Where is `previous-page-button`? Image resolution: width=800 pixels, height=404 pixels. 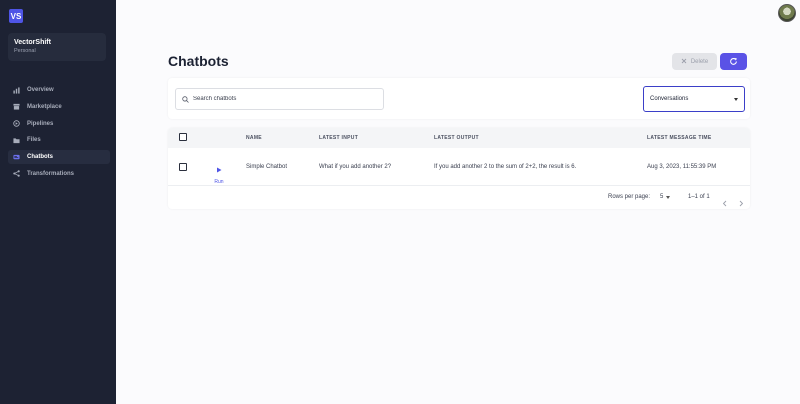
previous-page-button is located at coordinates (725, 200).